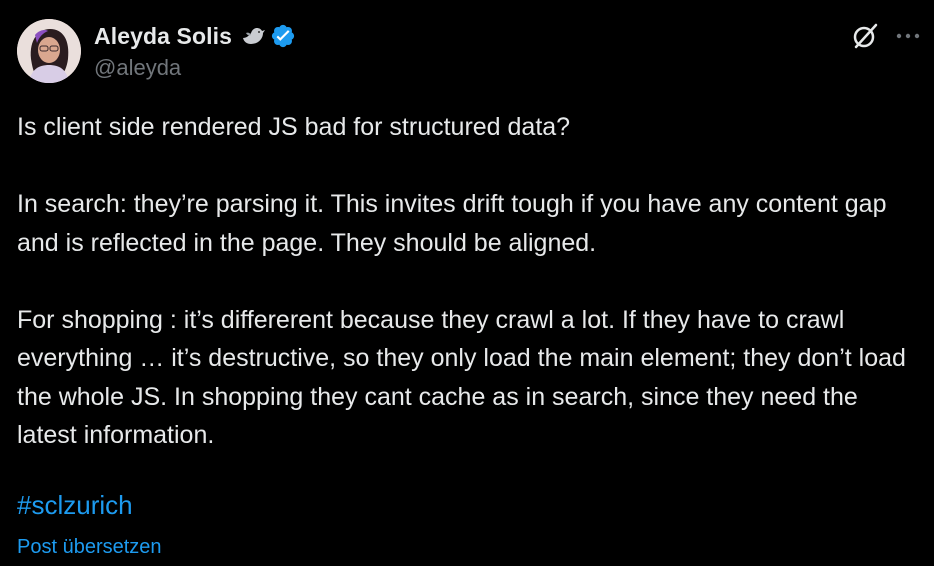  What do you see at coordinates (253, 36) in the screenshot?
I see `bird-icon` at bounding box center [253, 36].